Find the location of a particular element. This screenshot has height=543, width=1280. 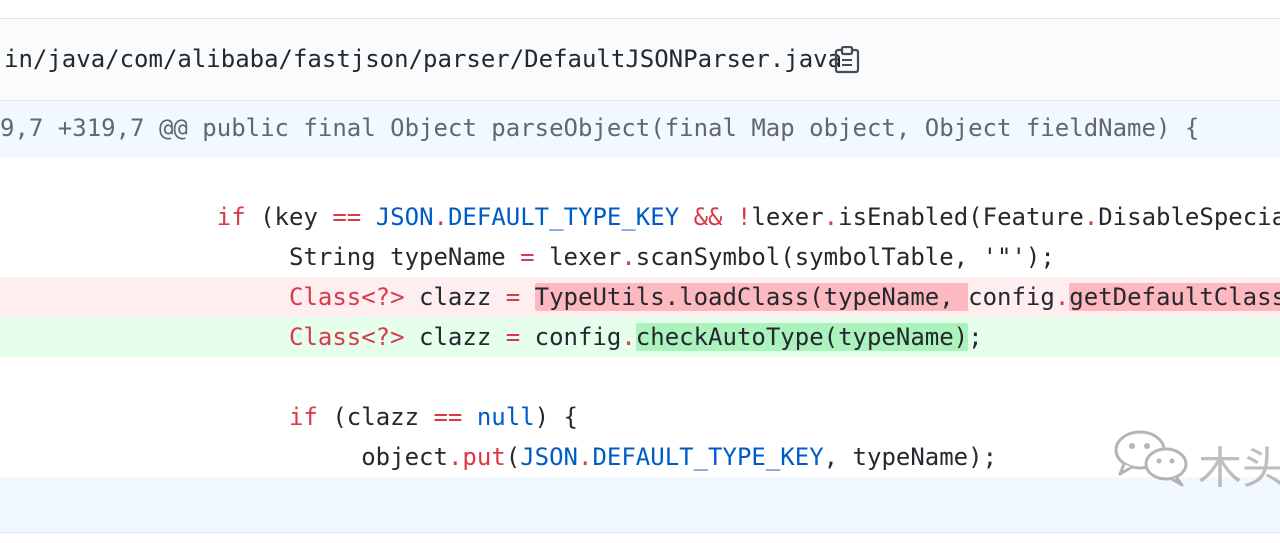

code-text: DisableSpecialKeyDetect is located at coordinates (1189, 217).